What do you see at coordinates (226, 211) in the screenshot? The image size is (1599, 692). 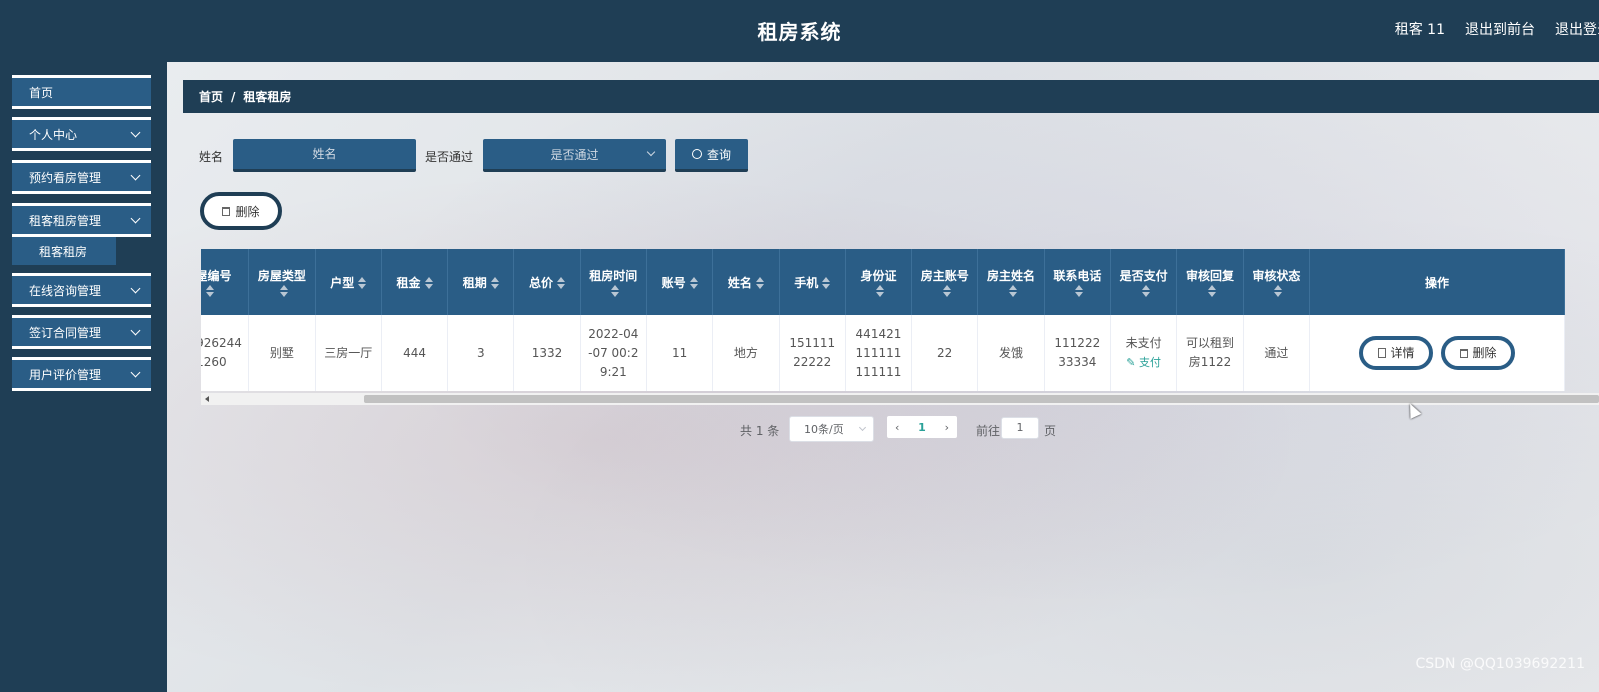 I see `trash-icon` at bounding box center [226, 211].